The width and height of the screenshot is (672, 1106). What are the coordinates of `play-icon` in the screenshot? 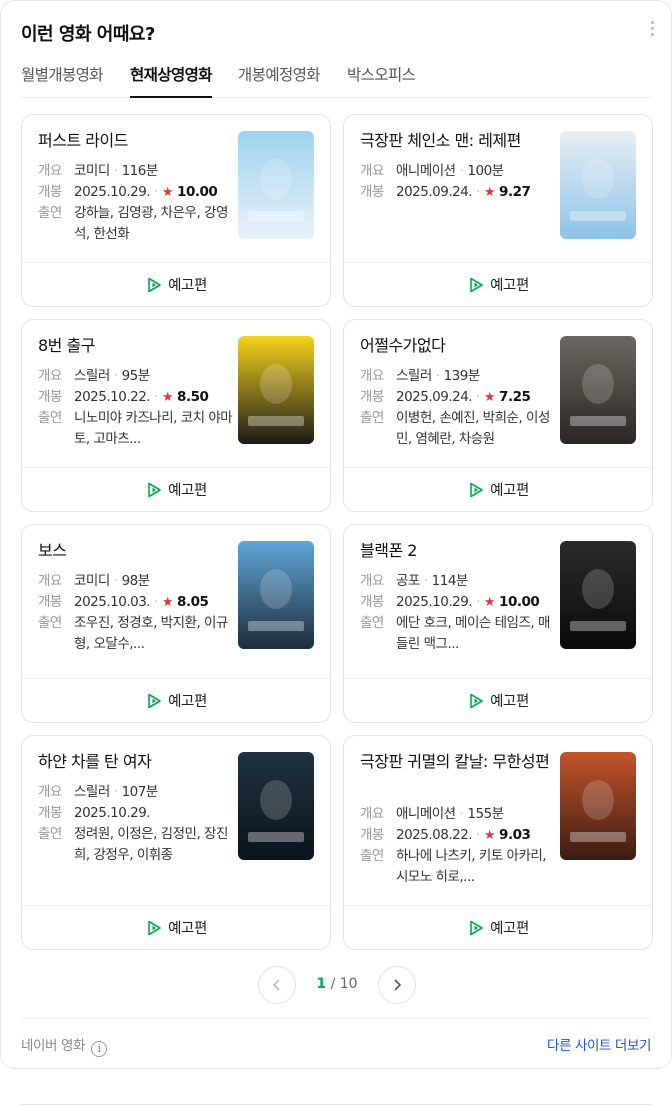 It's located at (154, 284).